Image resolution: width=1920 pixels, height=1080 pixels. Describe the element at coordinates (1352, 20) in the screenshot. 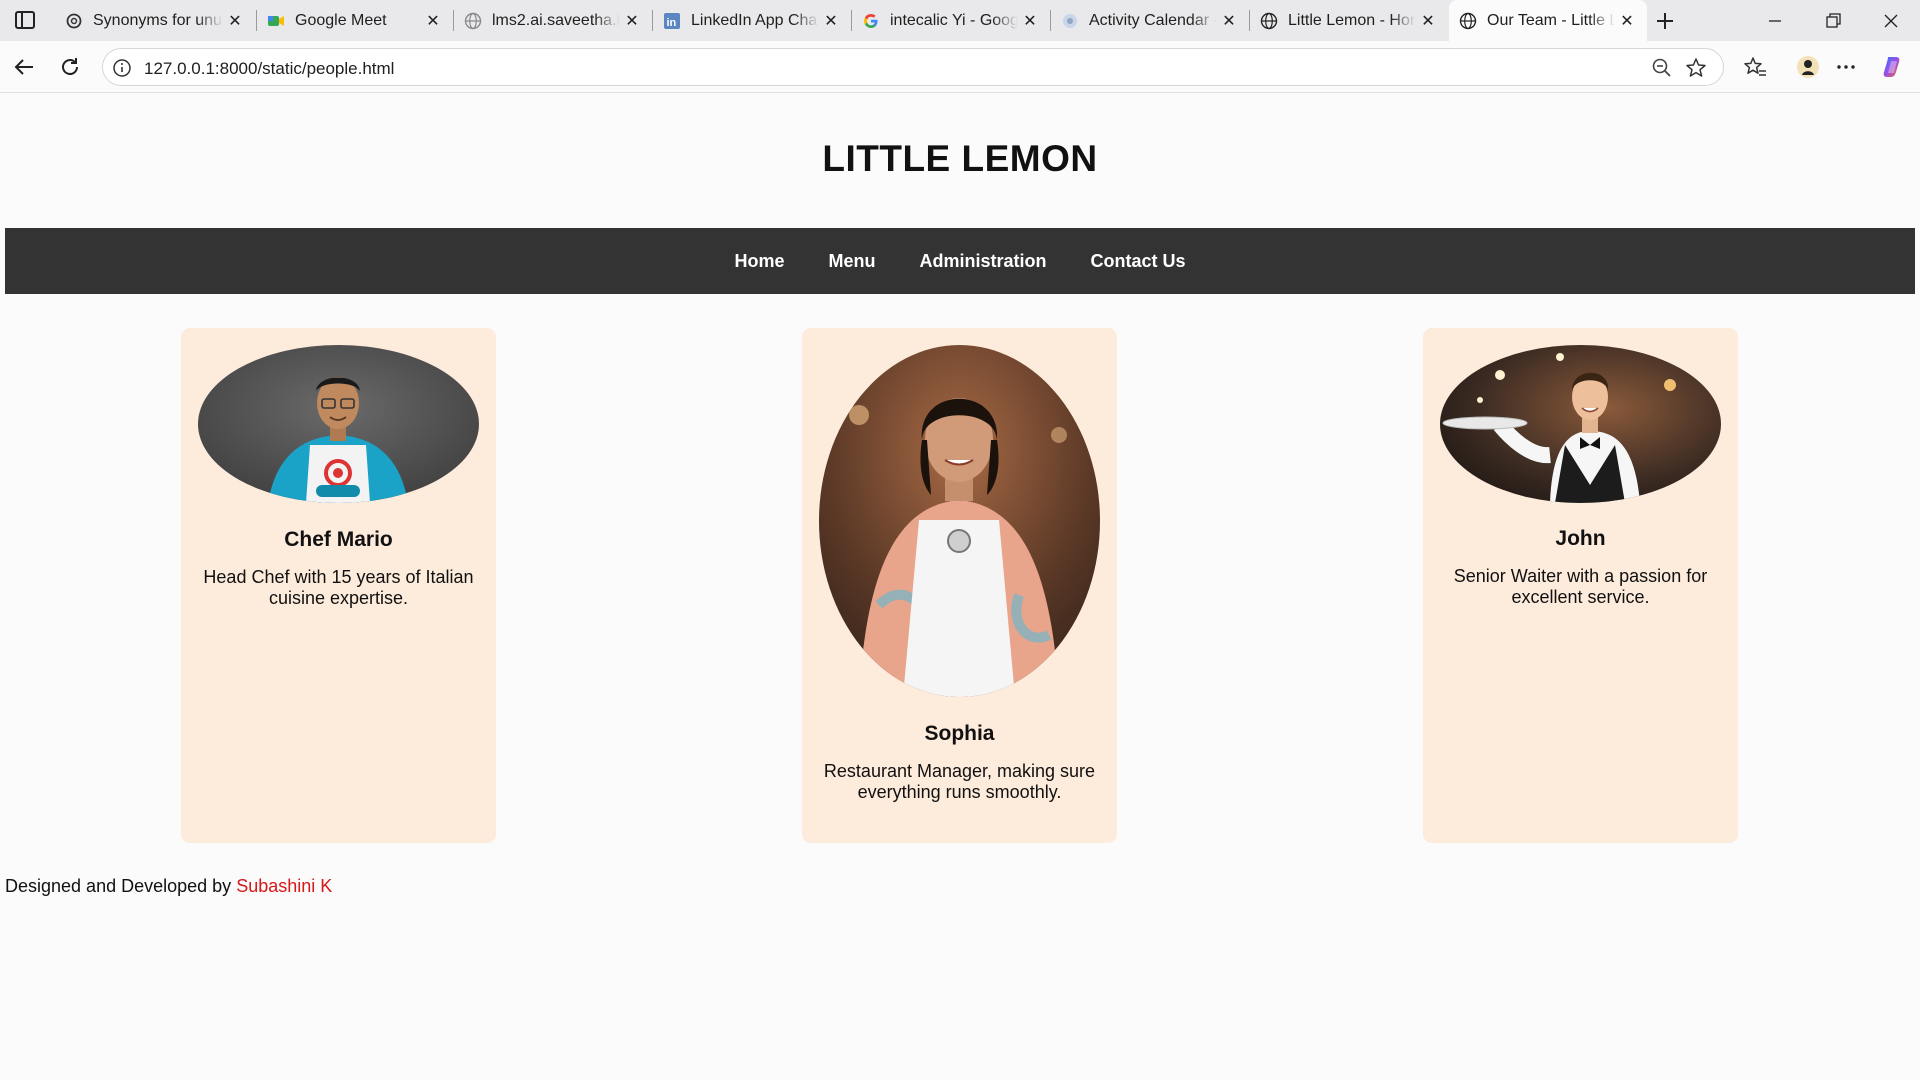

I see `tab-title: Little Lemon - Home` at that location.